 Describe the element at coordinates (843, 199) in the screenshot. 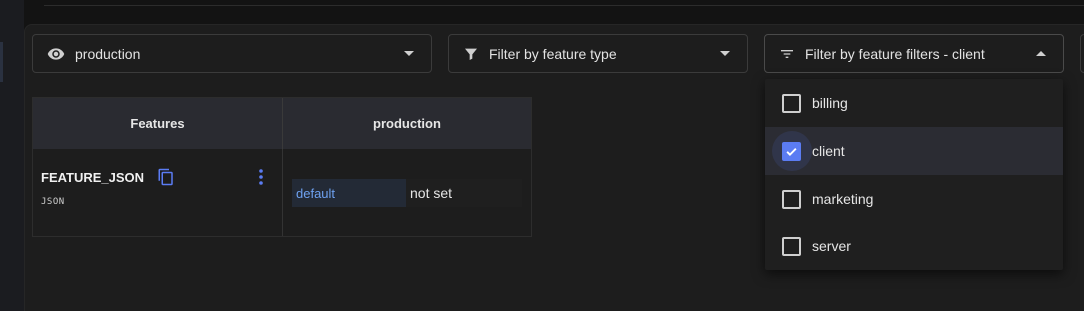

I see `filter-option-label: marketing` at that location.